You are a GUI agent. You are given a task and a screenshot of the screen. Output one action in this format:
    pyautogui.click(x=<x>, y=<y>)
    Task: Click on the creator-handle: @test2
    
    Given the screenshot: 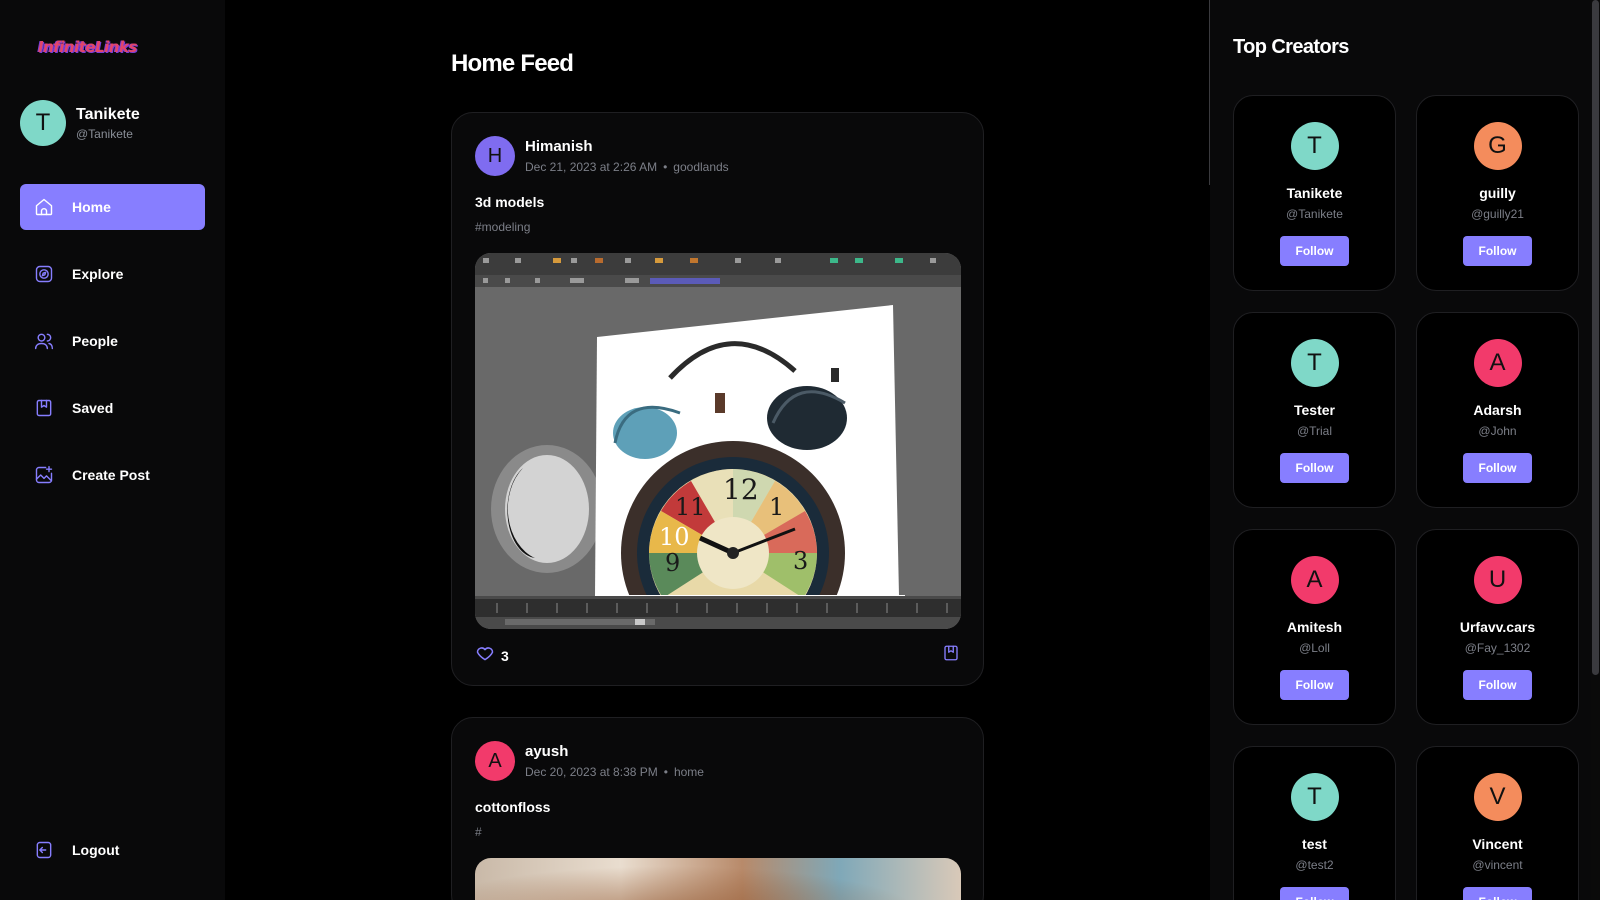 What is the action you would take?
    pyautogui.click(x=1314, y=865)
    